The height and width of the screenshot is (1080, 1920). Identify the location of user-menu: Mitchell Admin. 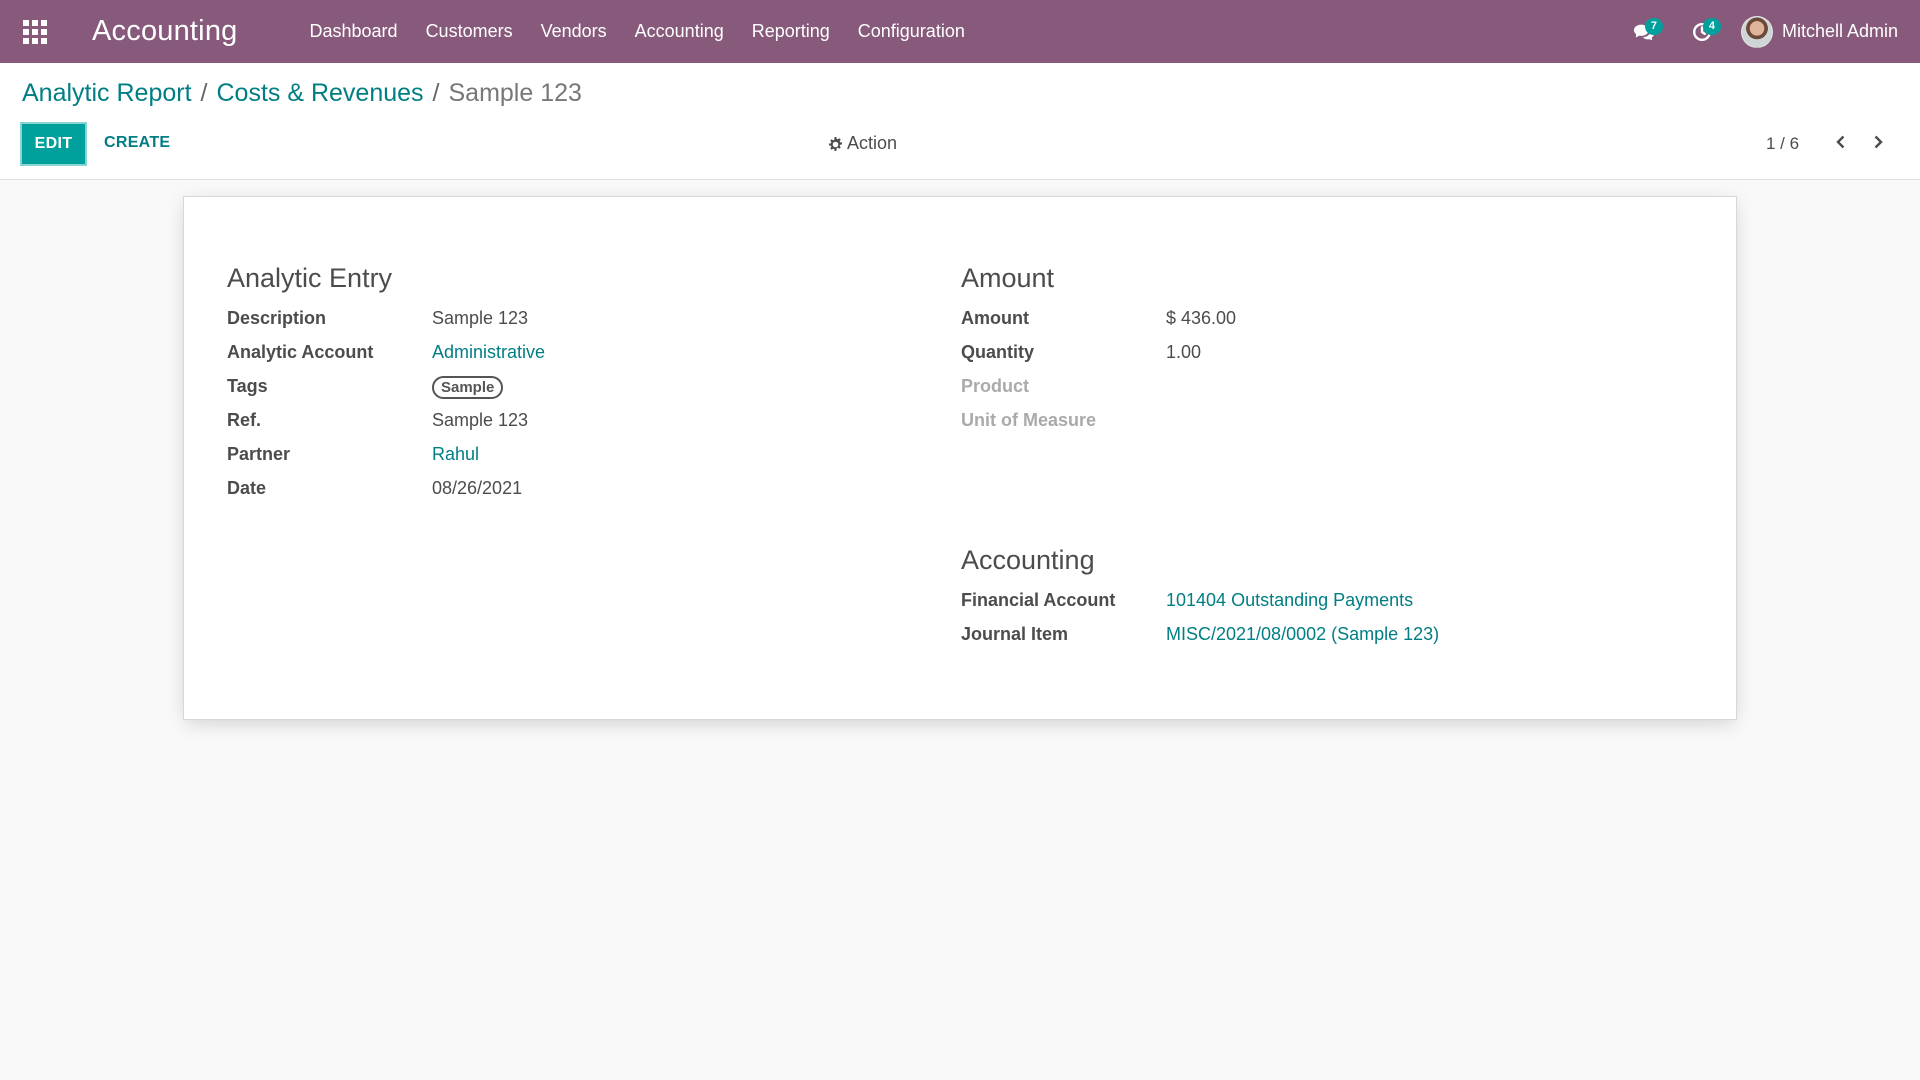
(1819, 31).